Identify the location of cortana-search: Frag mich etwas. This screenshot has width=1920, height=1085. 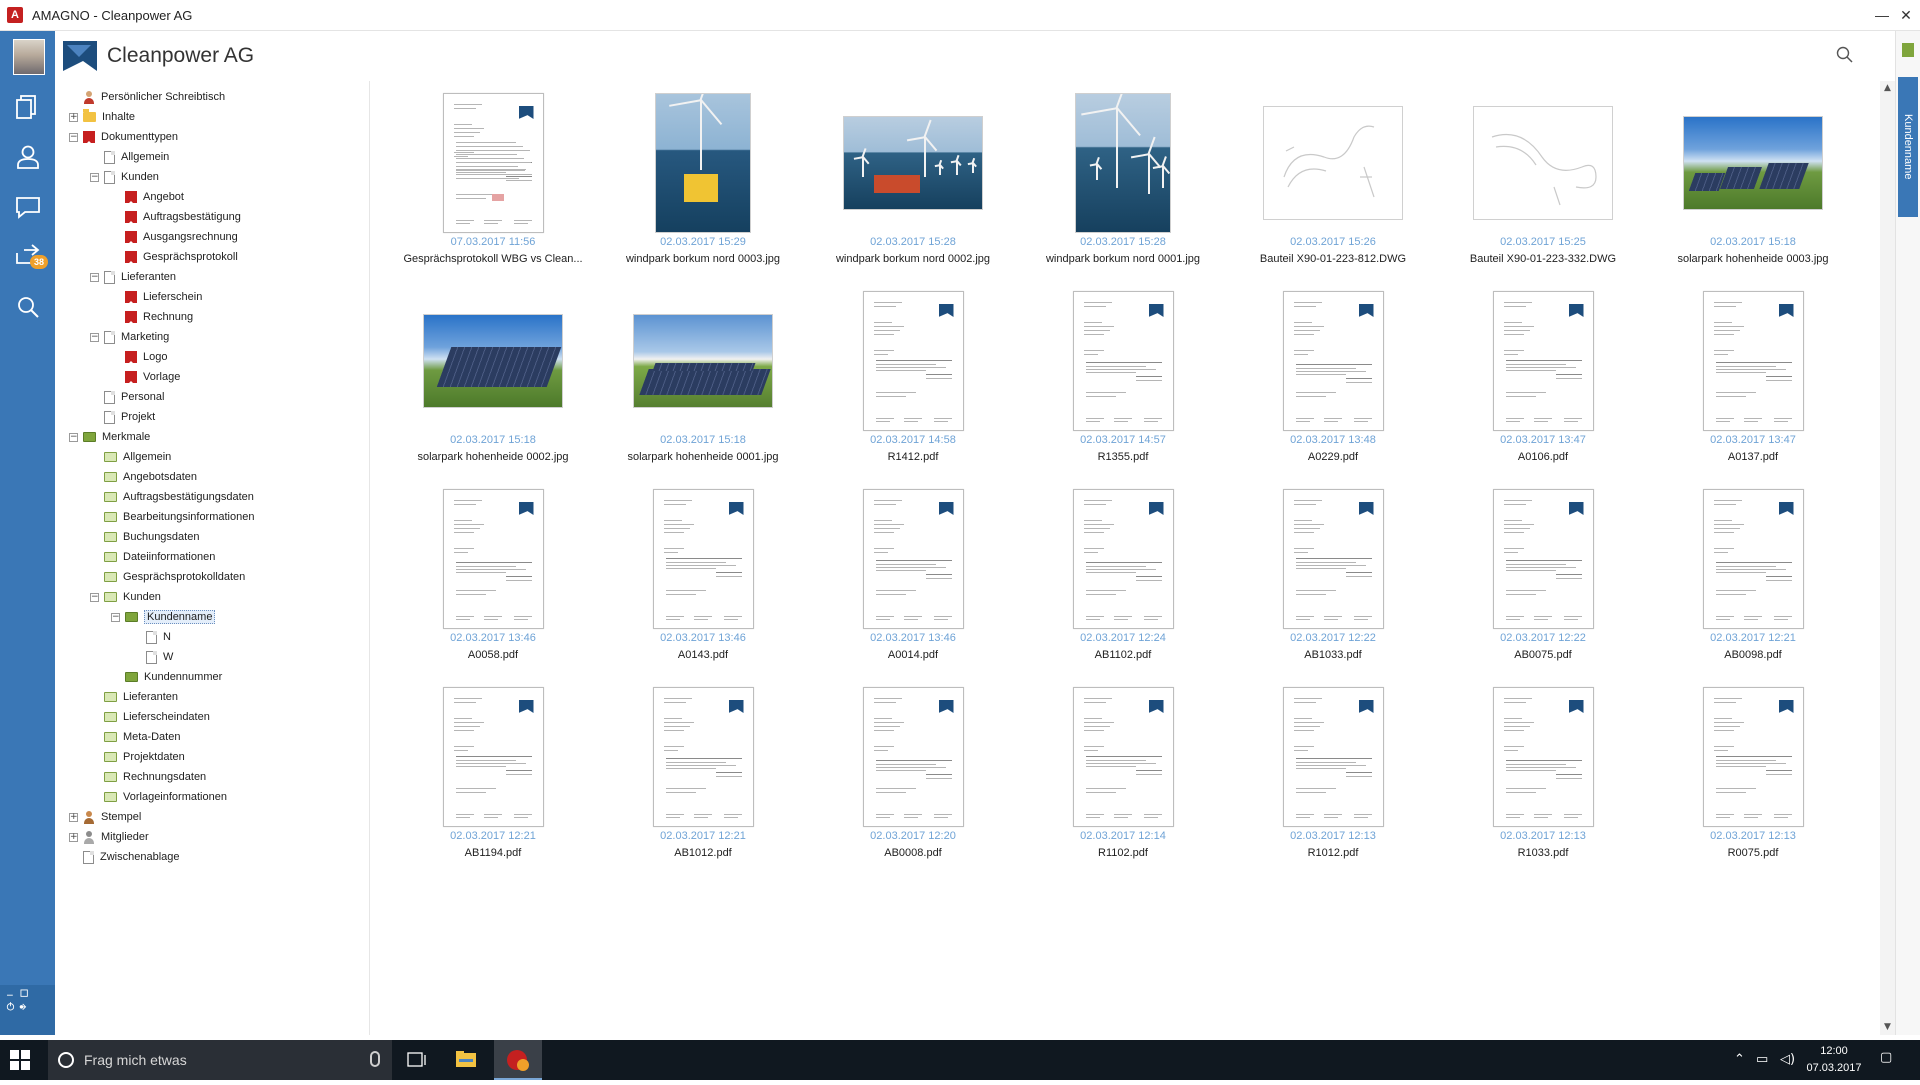
(220, 1060).